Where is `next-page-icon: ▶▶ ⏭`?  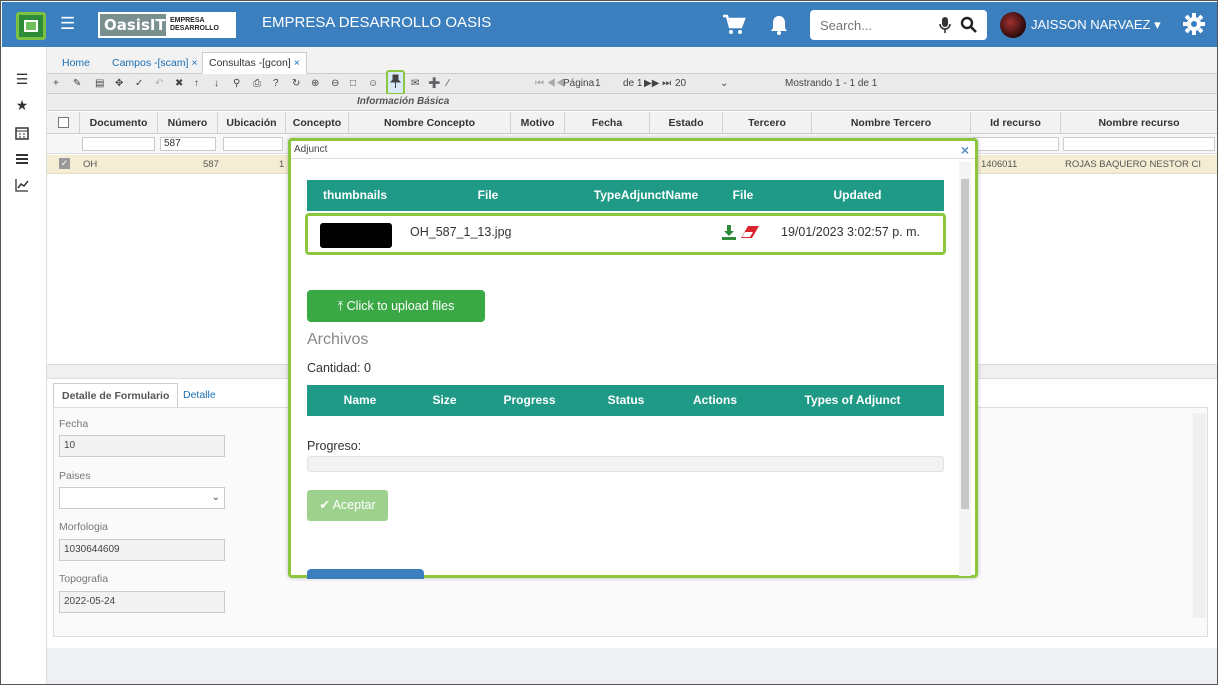 next-page-icon: ▶▶ ⏭ is located at coordinates (657, 84).